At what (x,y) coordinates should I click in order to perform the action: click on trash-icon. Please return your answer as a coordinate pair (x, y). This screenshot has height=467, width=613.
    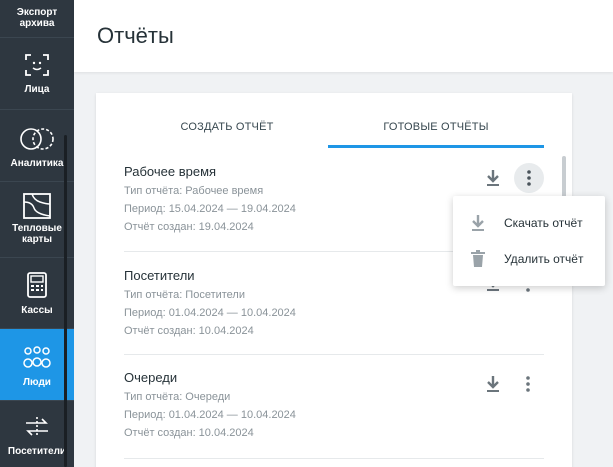
    Looking at the image, I should click on (478, 258).